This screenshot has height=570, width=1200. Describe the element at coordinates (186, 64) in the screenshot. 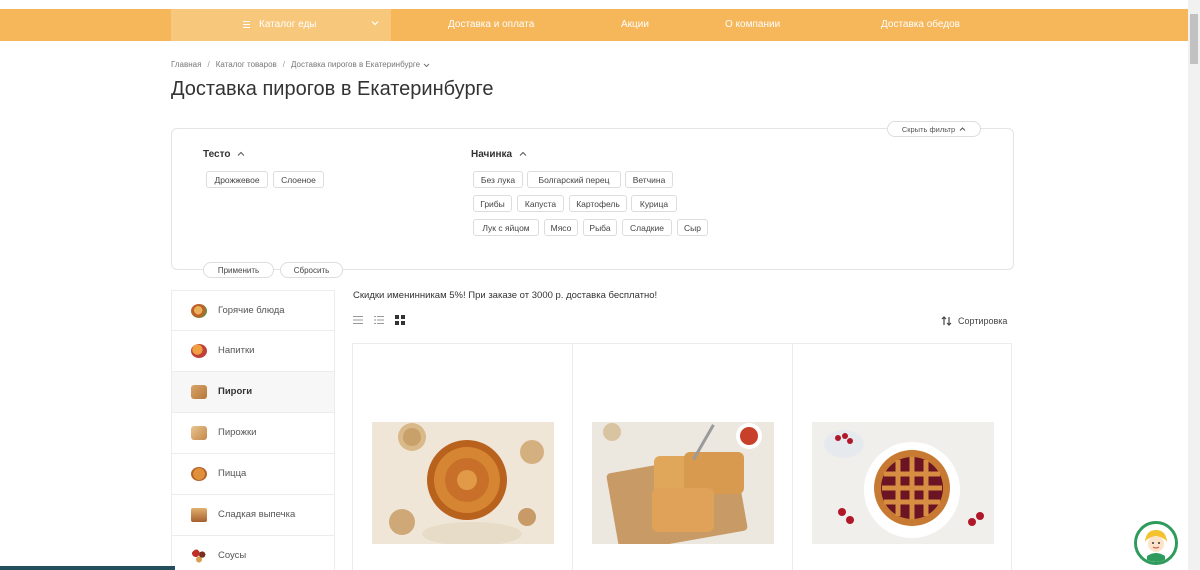

I see `breadcrumb-home: Главная` at that location.